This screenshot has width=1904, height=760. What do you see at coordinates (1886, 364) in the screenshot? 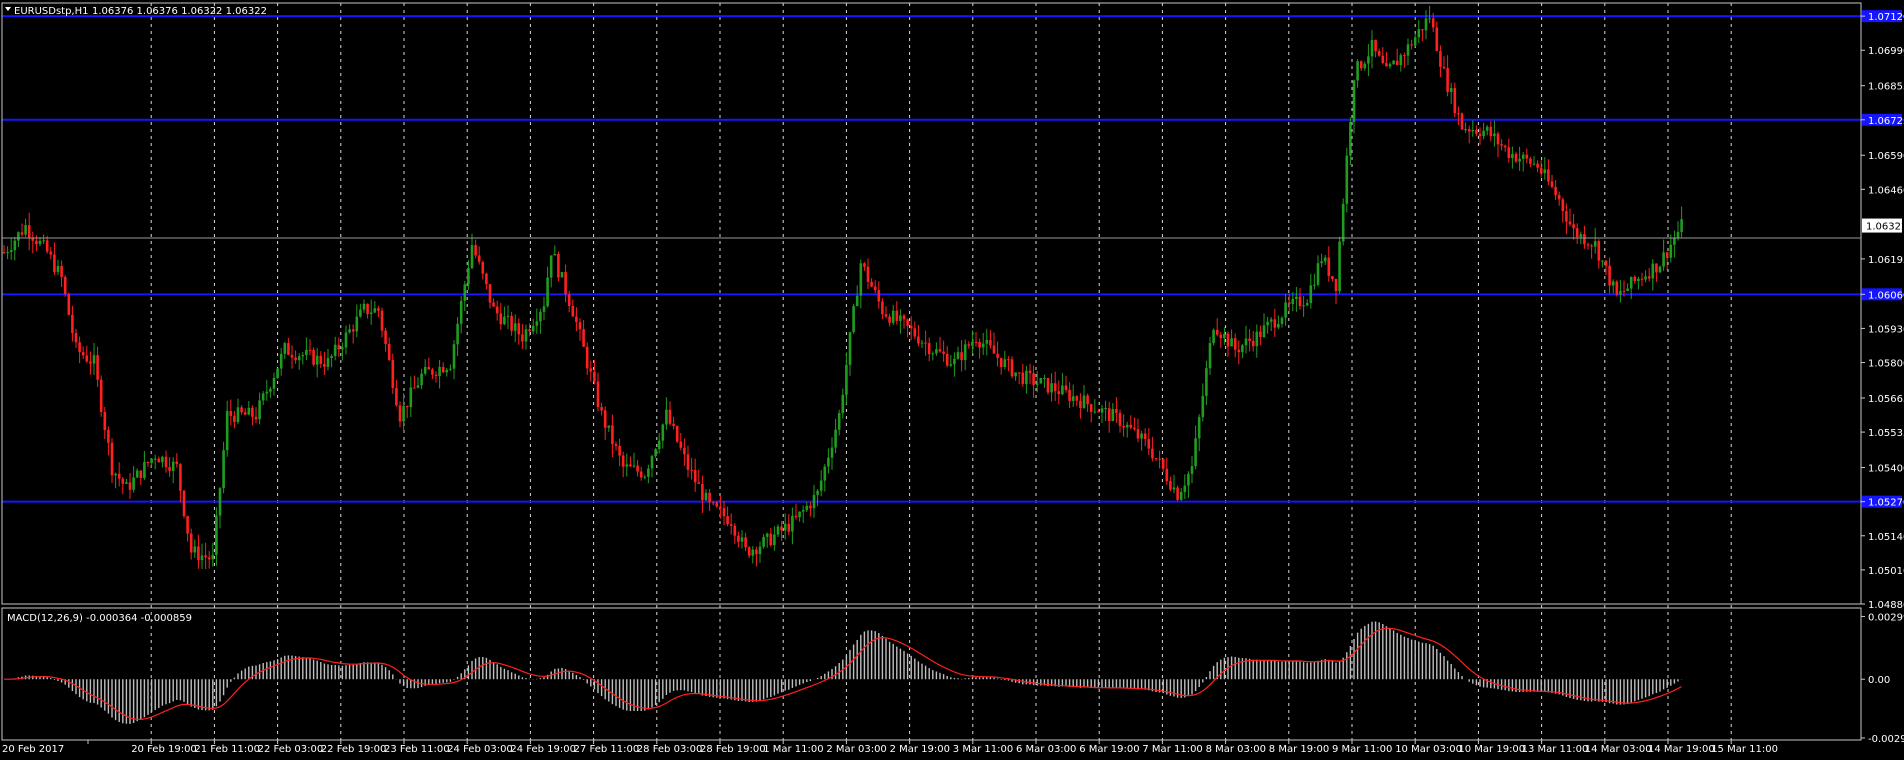
I see `price-label: 1.05800` at bounding box center [1886, 364].